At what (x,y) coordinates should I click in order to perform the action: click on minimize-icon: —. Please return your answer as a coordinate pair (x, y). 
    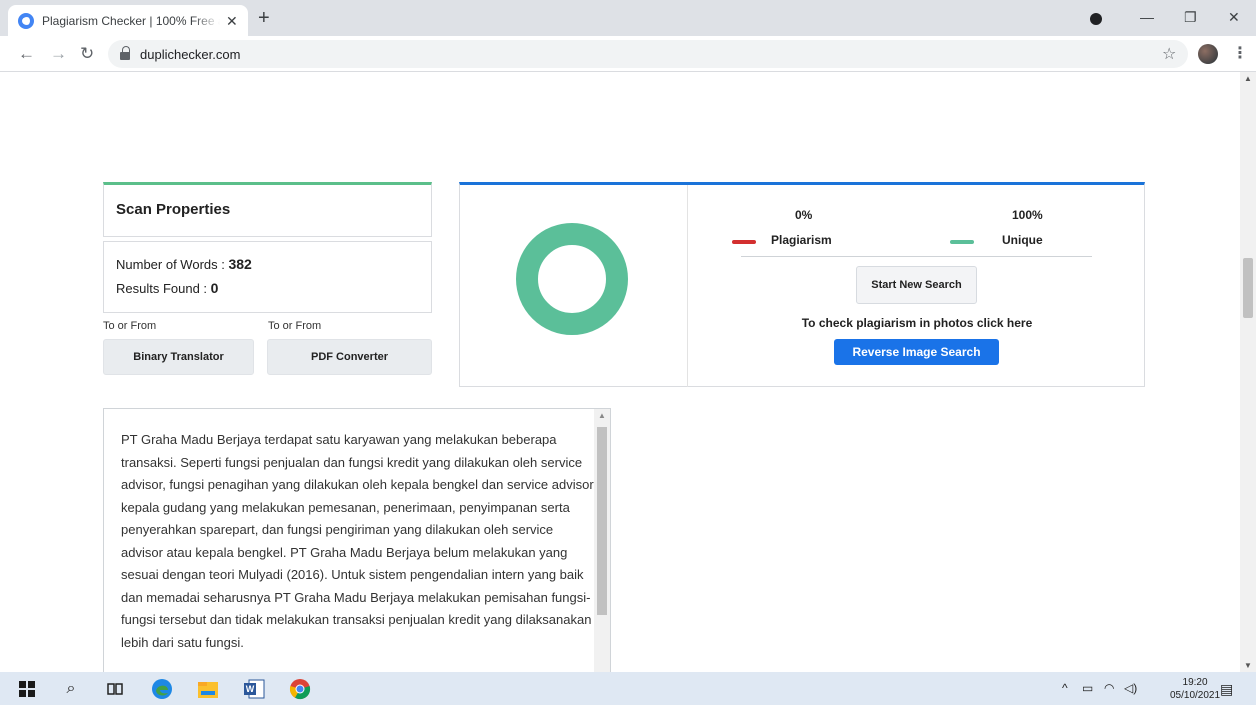
    Looking at the image, I should click on (1147, 17).